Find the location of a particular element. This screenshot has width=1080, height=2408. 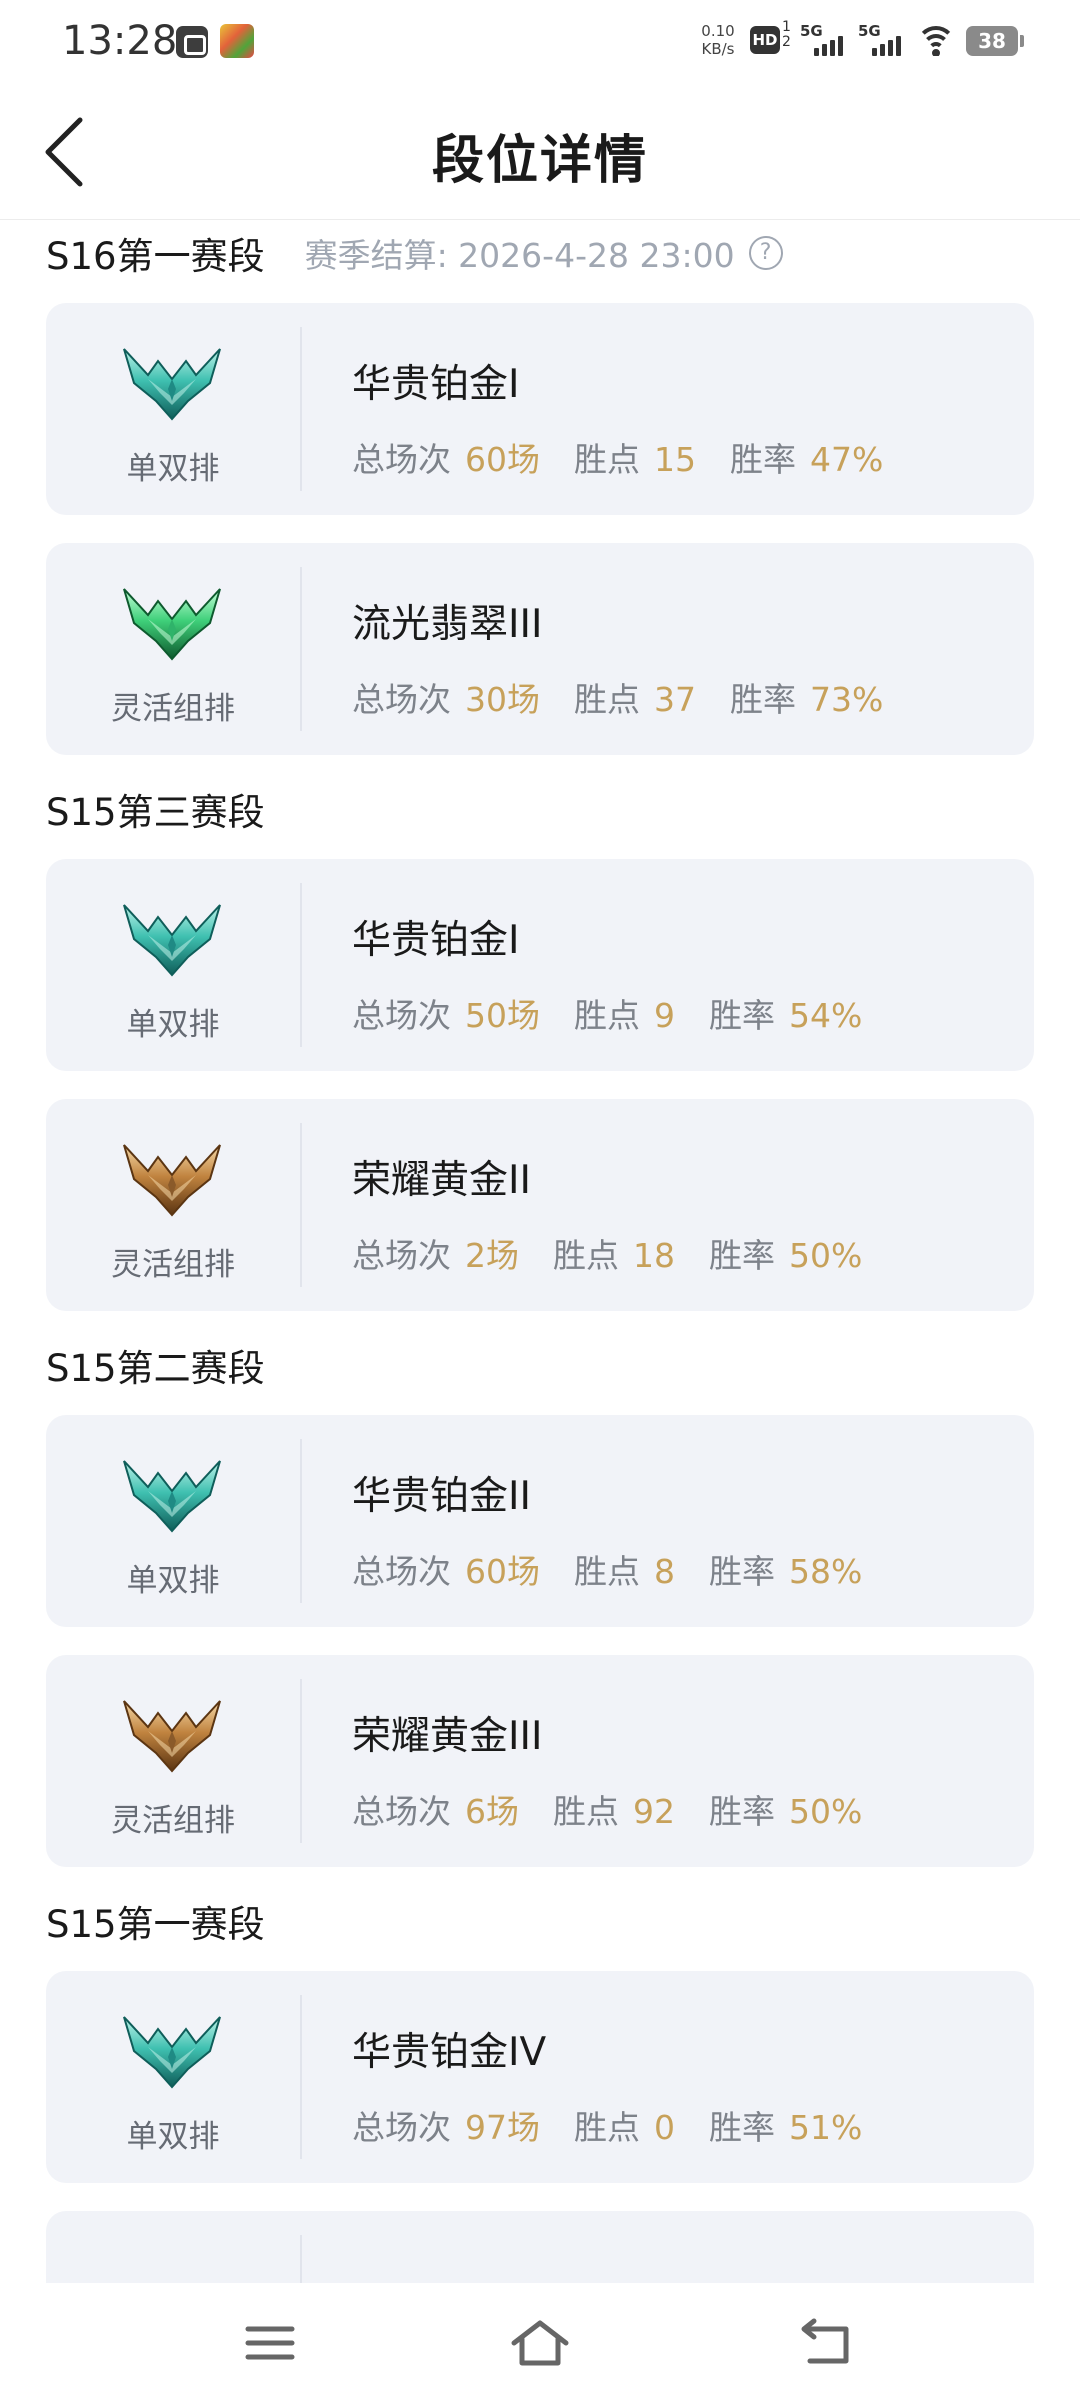

rank-stats: 总场次 2场 胜点 18 胜率 50% is located at coordinates (607, 1253).